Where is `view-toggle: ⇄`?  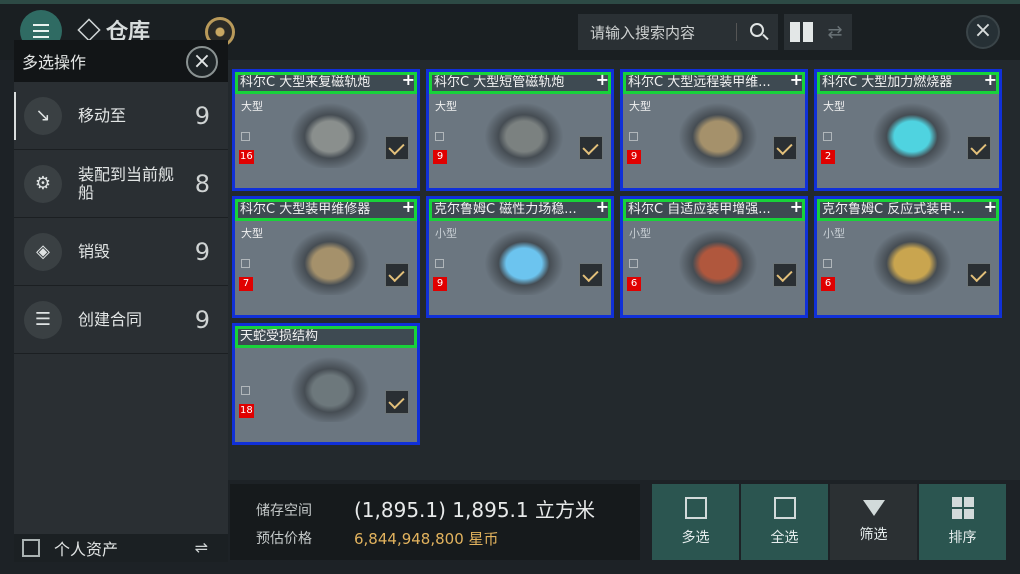
view-toggle: ⇄ is located at coordinates (818, 32).